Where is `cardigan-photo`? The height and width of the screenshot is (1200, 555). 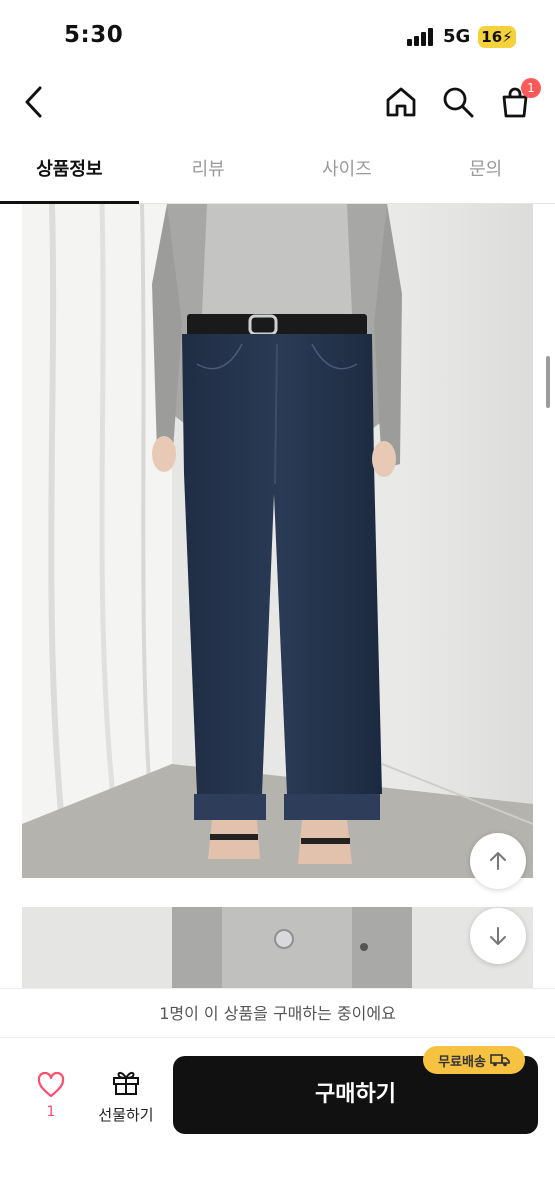
cardigan-photo is located at coordinates (277, 948).